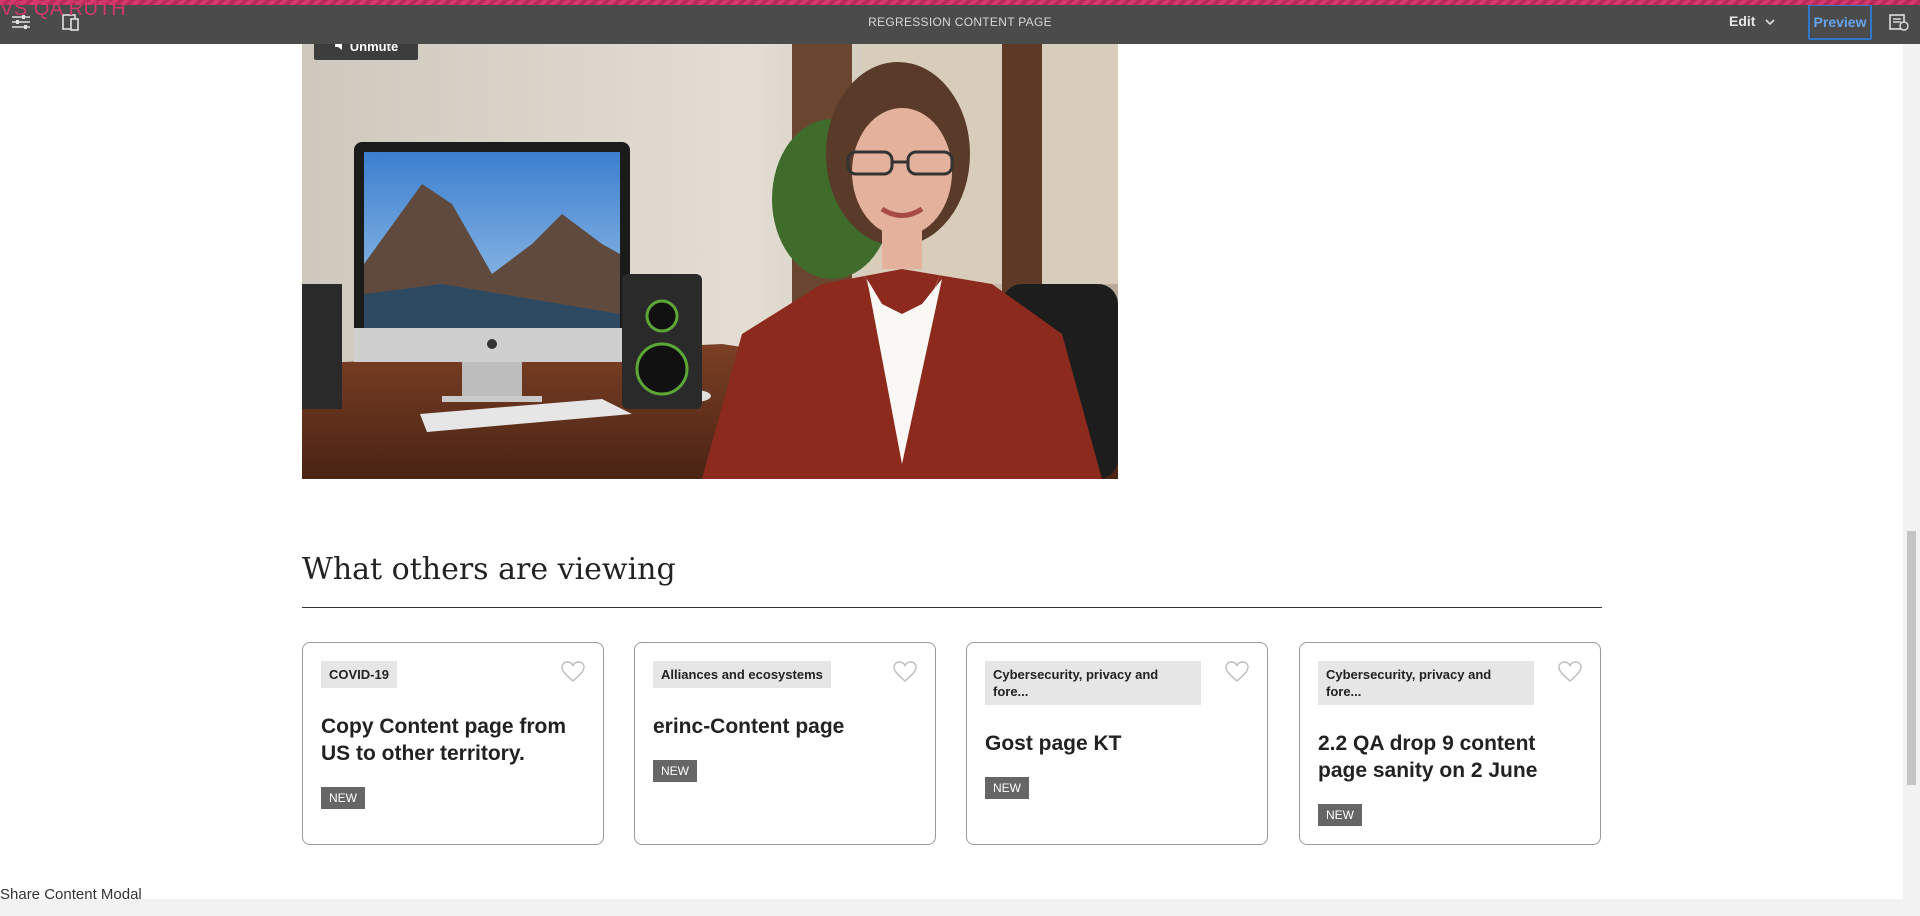 This screenshot has width=1920, height=916. I want to click on card-title: erinc-Content page, so click(788, 726).